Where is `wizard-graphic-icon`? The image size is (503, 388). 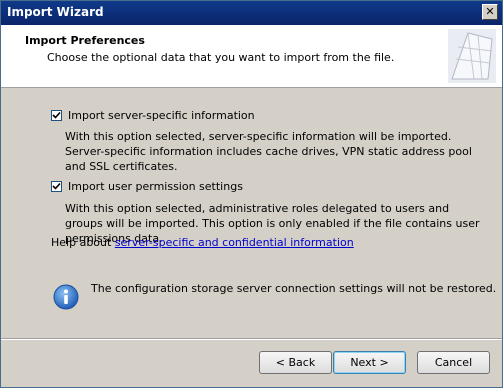
wizard-graphic-icon is located at coordinates (472, 56).